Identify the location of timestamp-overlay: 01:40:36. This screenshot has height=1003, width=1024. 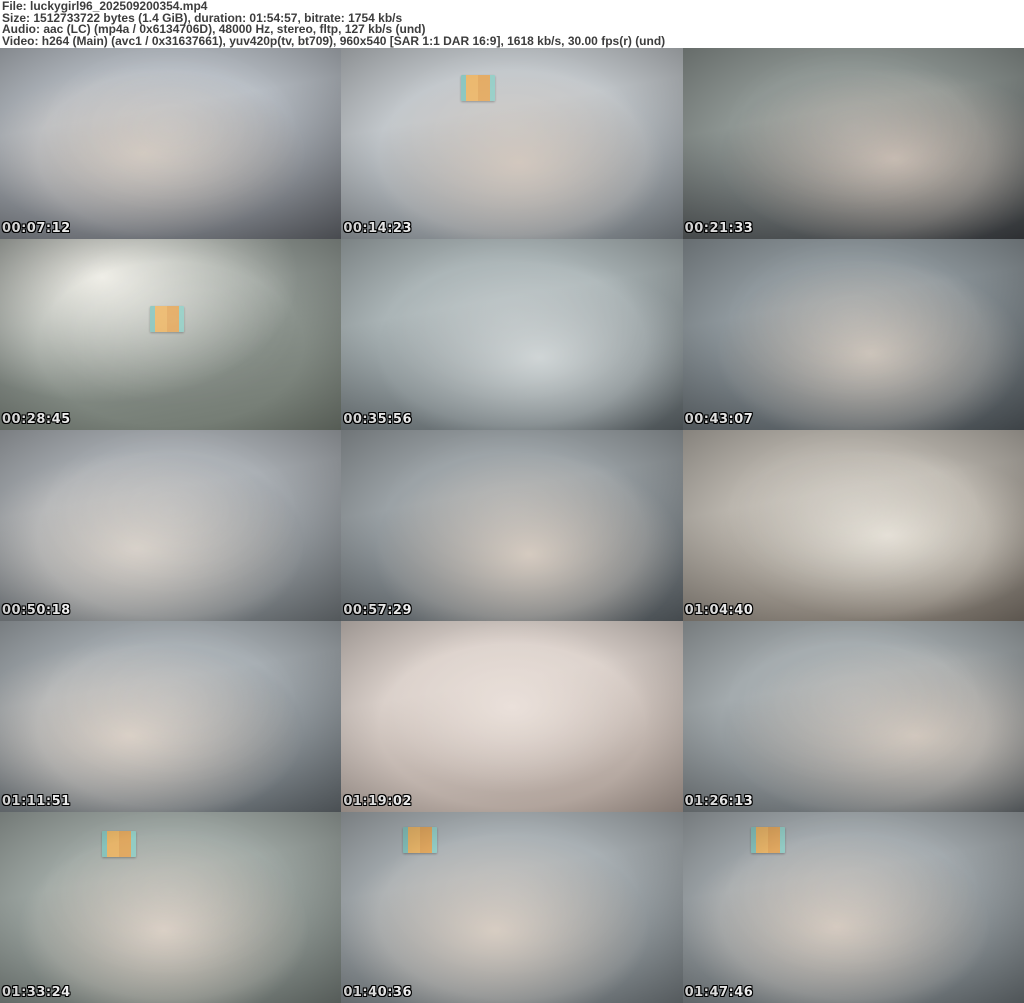
(377, 992).